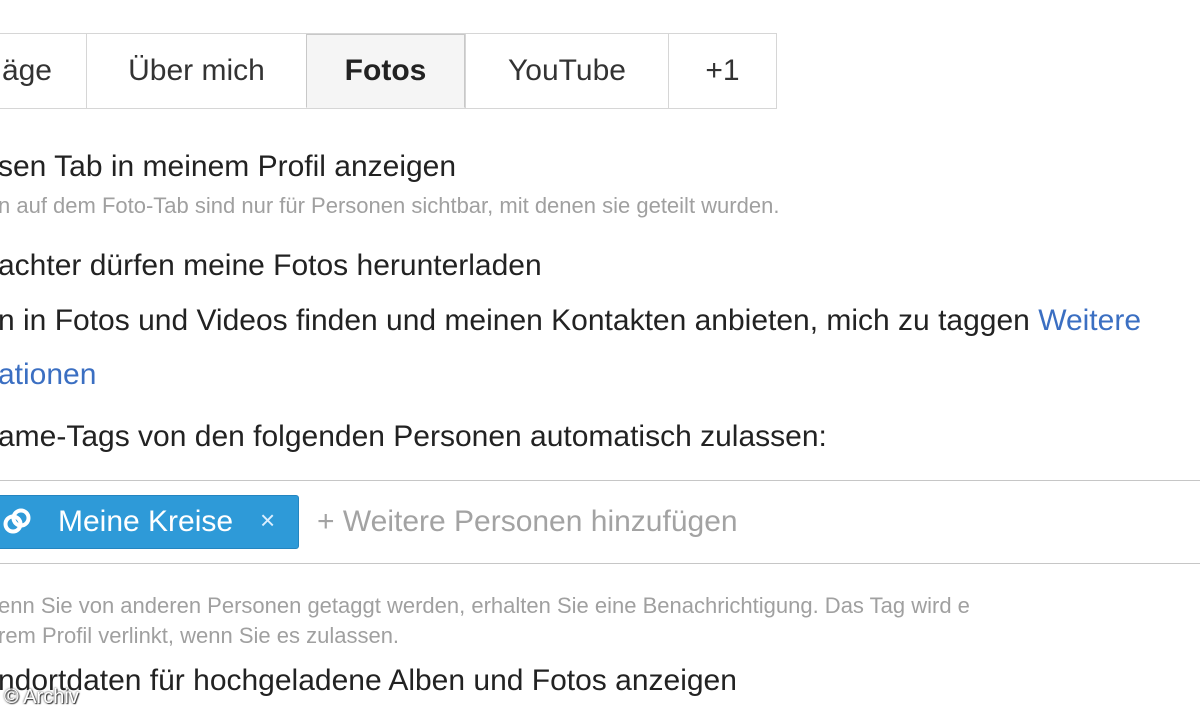 The image size is (1200, 720). I want to click on name-tags-people-box: Meine Kreise ×, so click(600, 522).